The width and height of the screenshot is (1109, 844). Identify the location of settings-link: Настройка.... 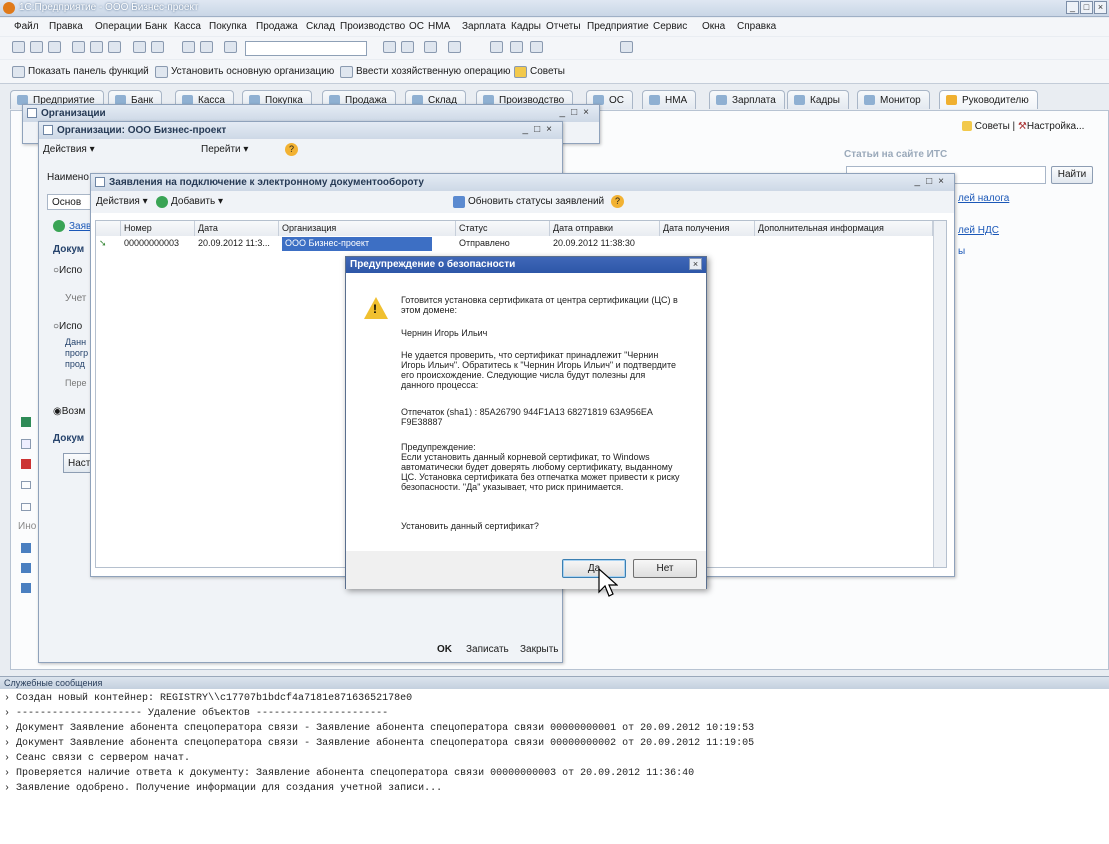
(1056, 126).